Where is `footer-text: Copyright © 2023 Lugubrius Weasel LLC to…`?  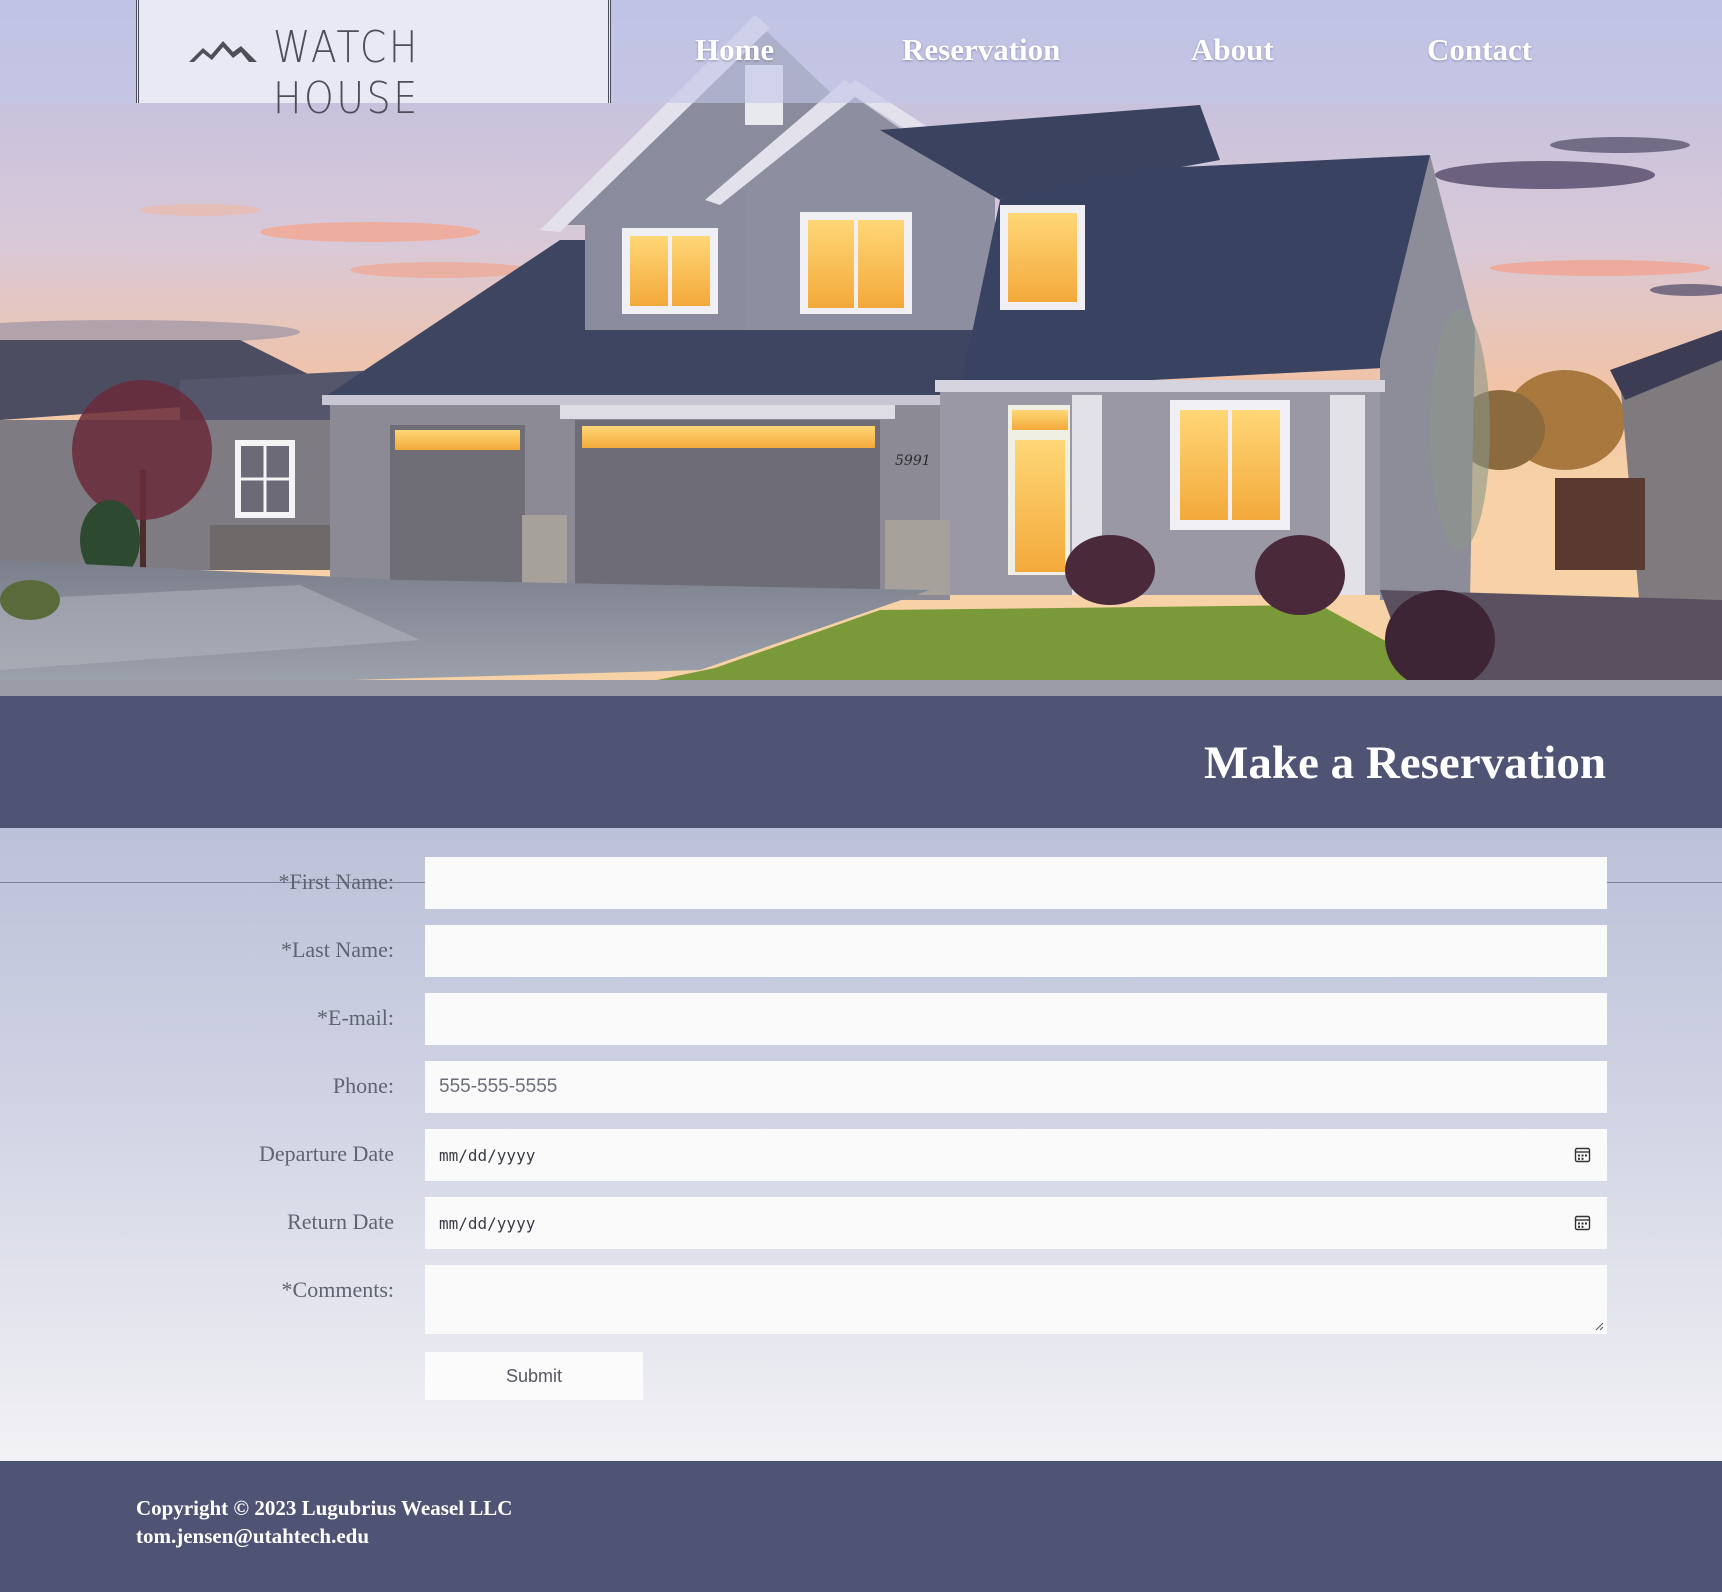 footer-text: Copyright © 2023 Lugubrius Weasel LLC to… is located at coordinates (324, 1522).